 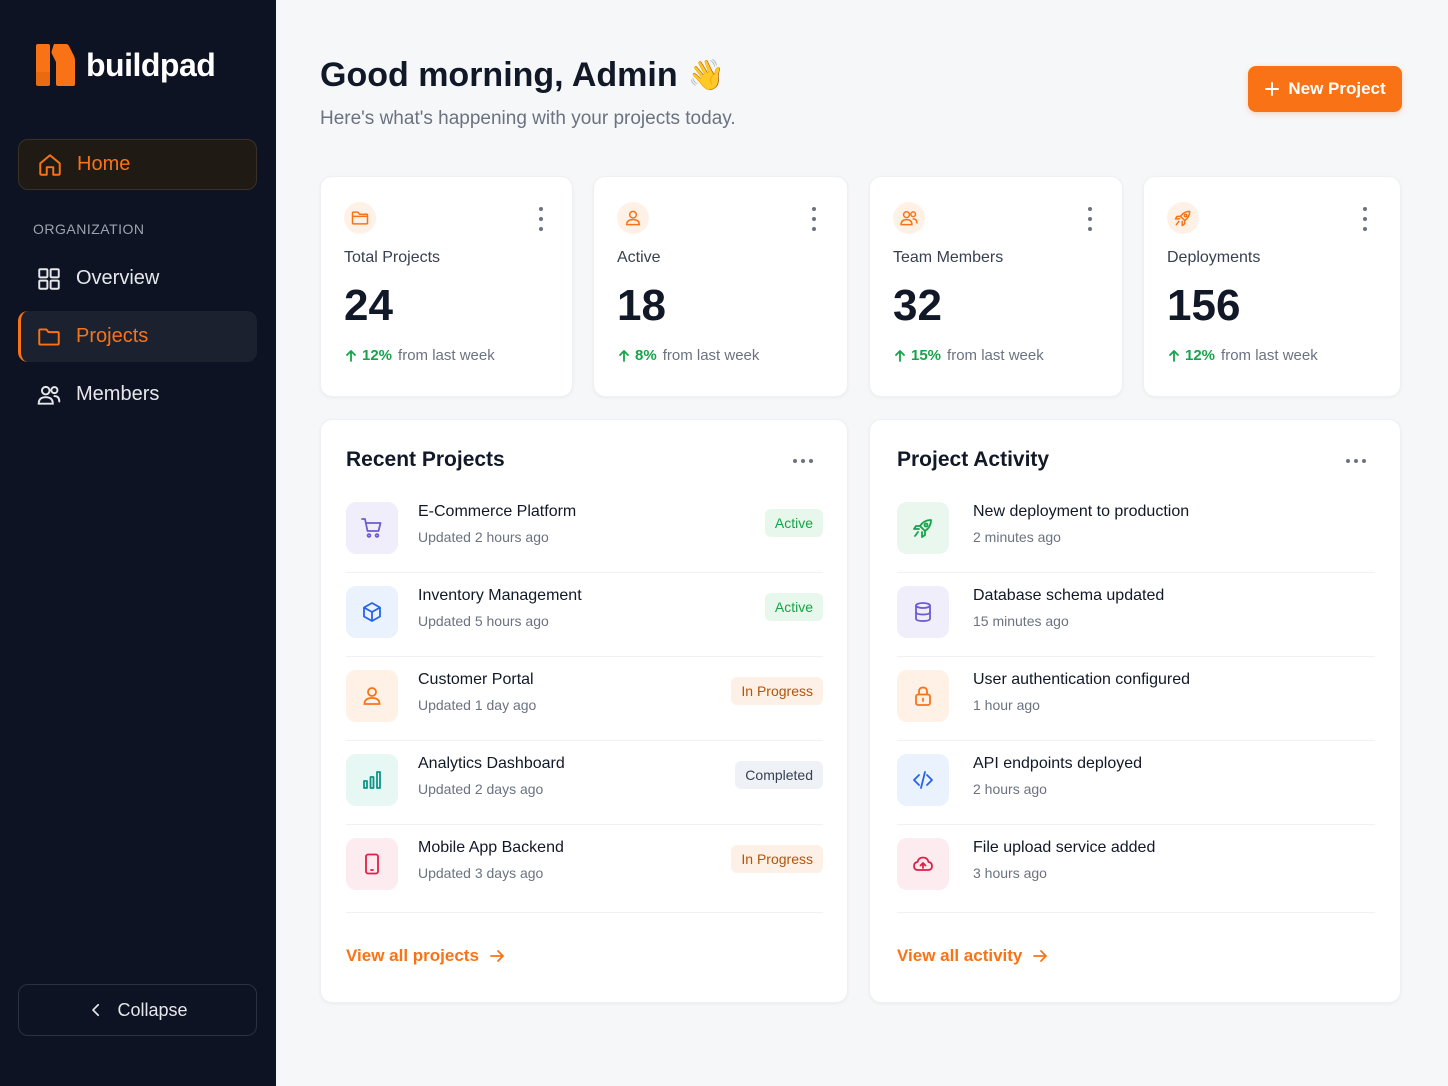 What do you see at coordinates (1006, 705) in the screenshot?
I see `activity-time: 1 hour ago` at bounding box center [1006, 705].